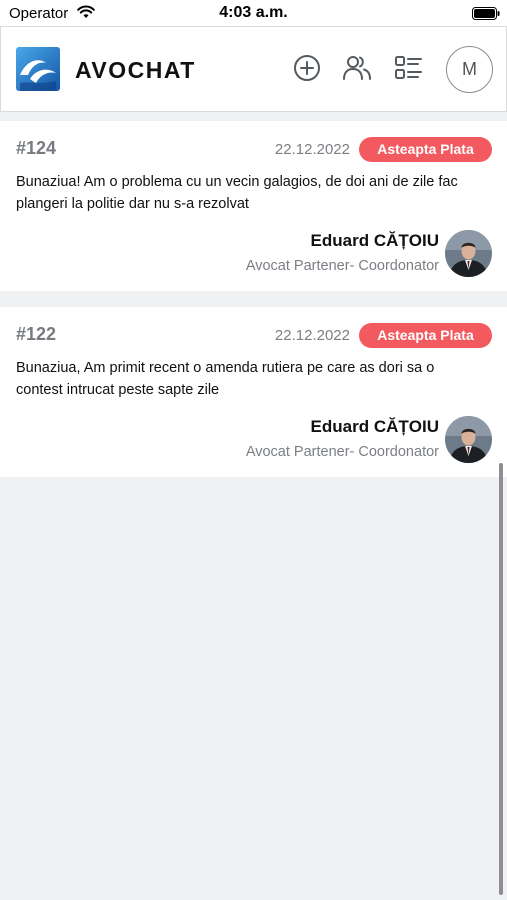  I want to click on list-icon, so click(408, 67).